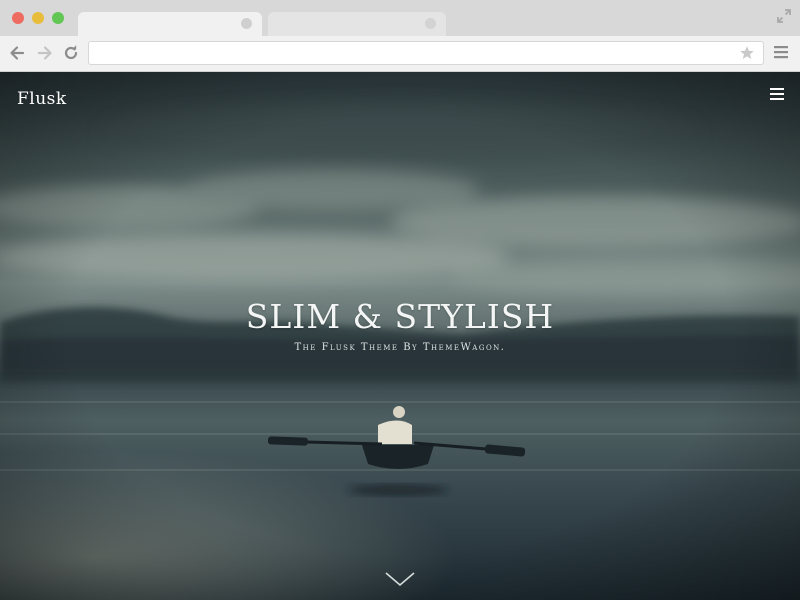 This screenshot has width=800, height=600. Describe the element at coordinates (426, 53) in the screenshot. I see `address-bar` at that location.